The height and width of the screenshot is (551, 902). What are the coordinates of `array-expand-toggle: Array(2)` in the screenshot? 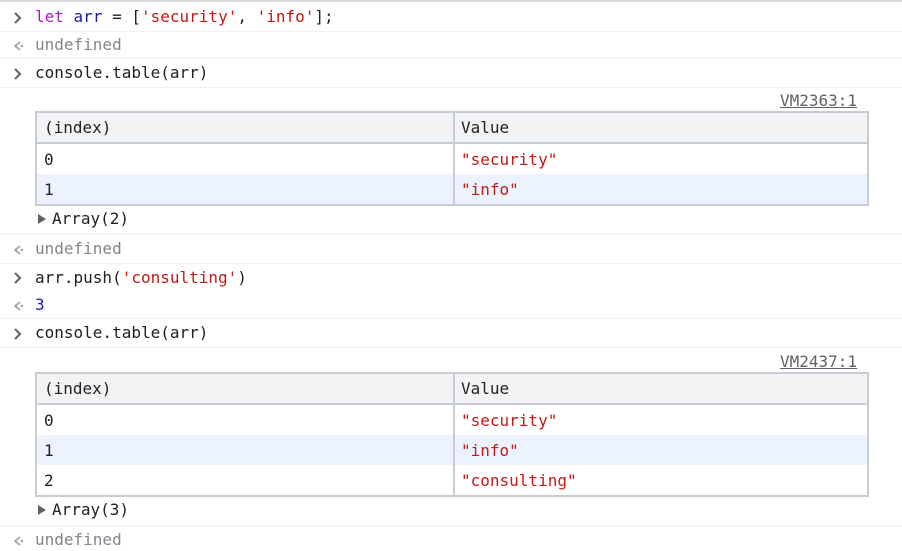 It's located at (83, 219).